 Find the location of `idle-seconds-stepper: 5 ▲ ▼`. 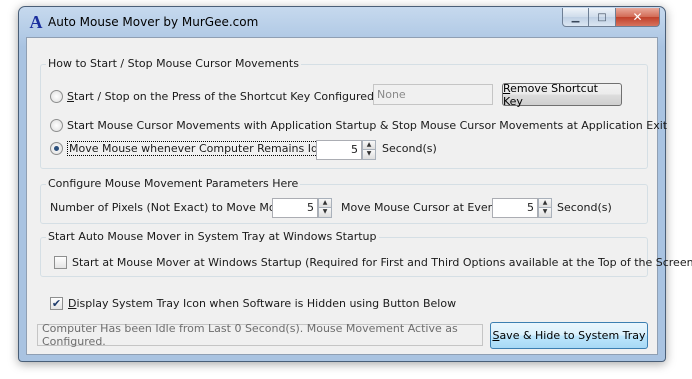

idle-seconds-stepper: 5 ▲ ▼ is located at coordinates (346, 150).